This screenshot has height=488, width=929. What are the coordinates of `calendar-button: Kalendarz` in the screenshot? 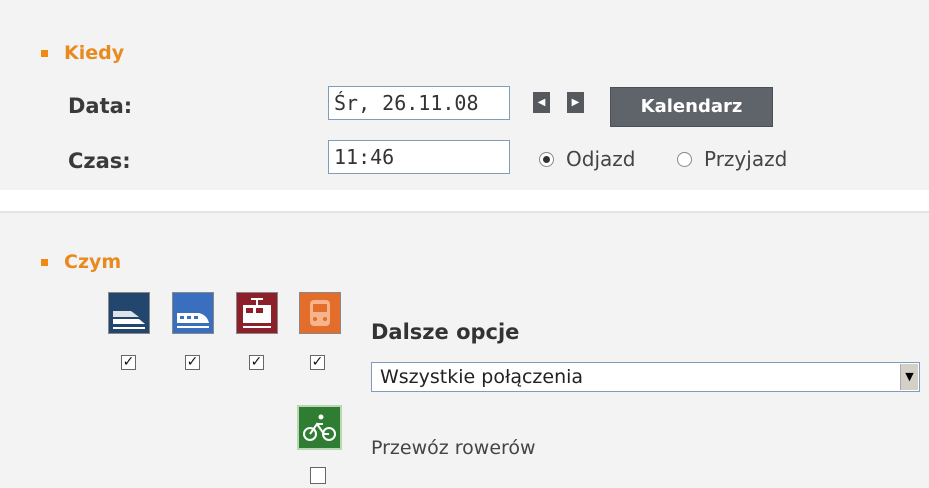 It's located at (691, 107).